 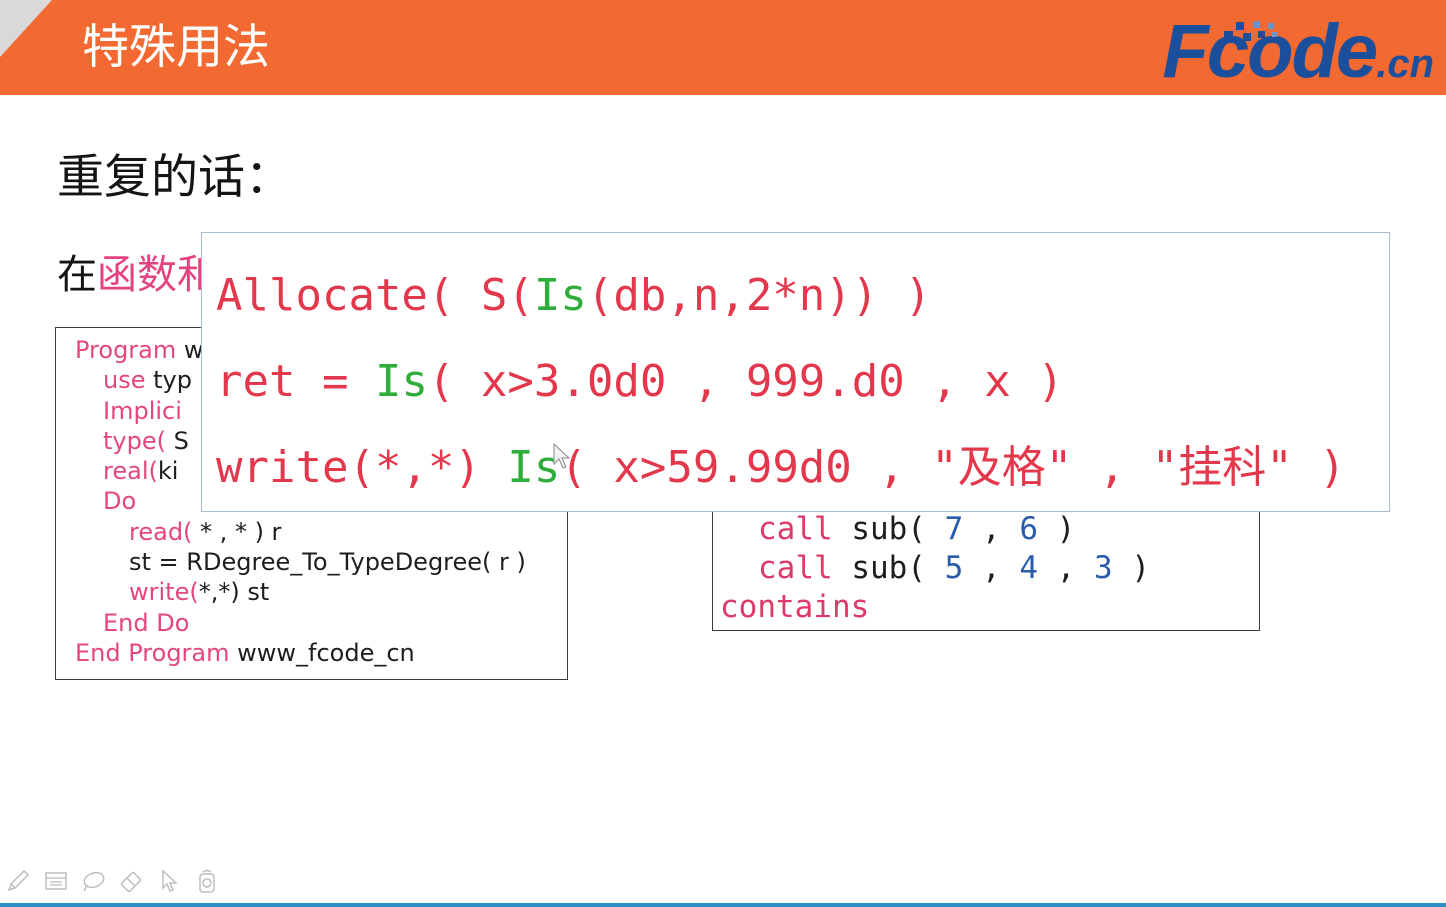 What do you see at coordinates (954, 568) in the screenshot?
I see `code-number: 5` at bounding box center [954, 568].